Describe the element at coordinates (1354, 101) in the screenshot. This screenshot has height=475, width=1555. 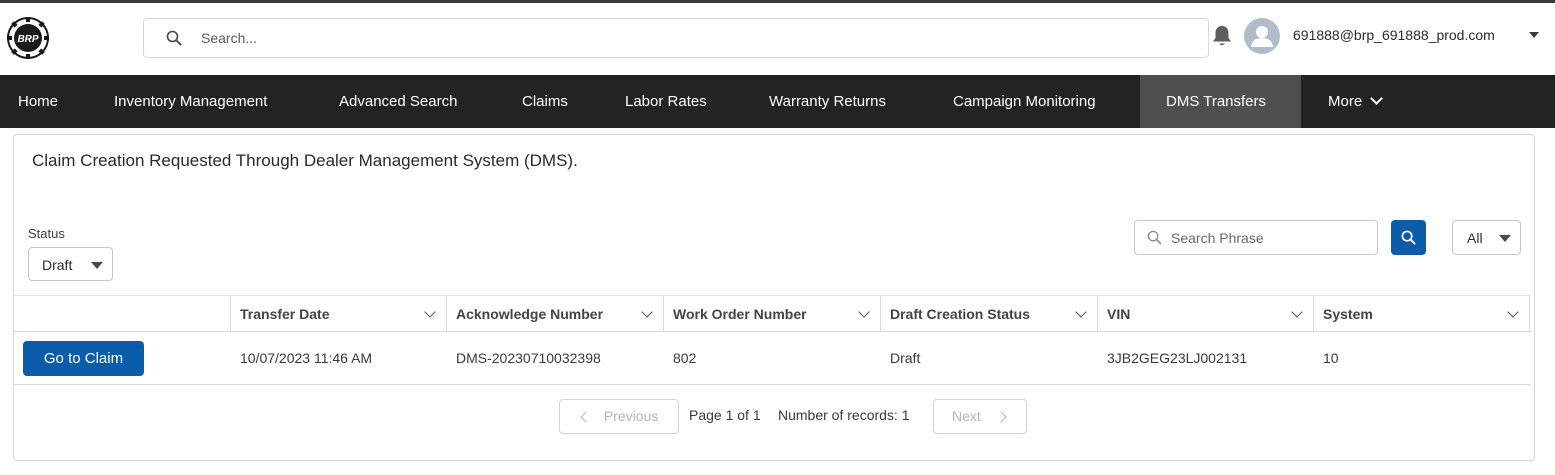
I see `nav-item-more: More` at that location.